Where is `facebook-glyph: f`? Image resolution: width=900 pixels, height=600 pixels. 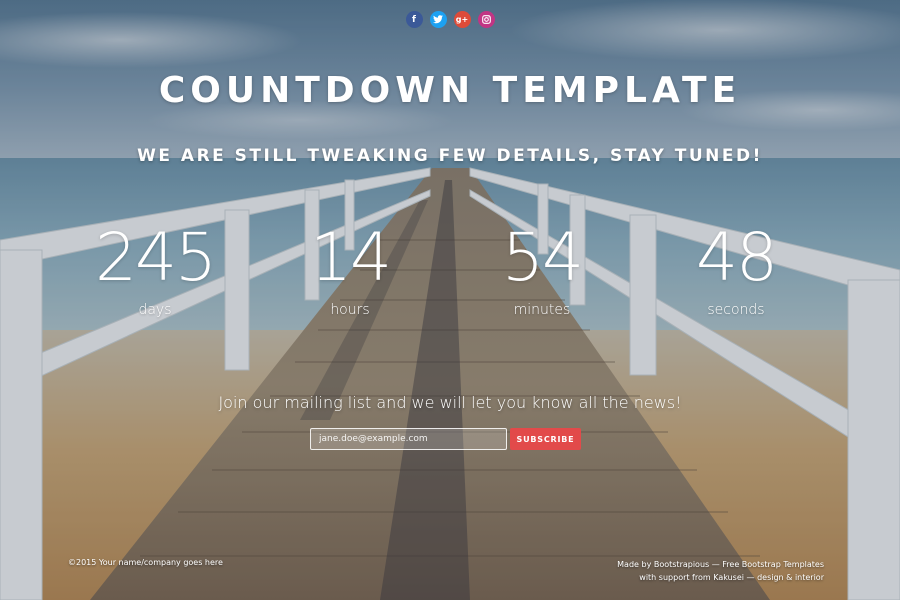 facebook-glyph: f is located at coordinates (414, 19).